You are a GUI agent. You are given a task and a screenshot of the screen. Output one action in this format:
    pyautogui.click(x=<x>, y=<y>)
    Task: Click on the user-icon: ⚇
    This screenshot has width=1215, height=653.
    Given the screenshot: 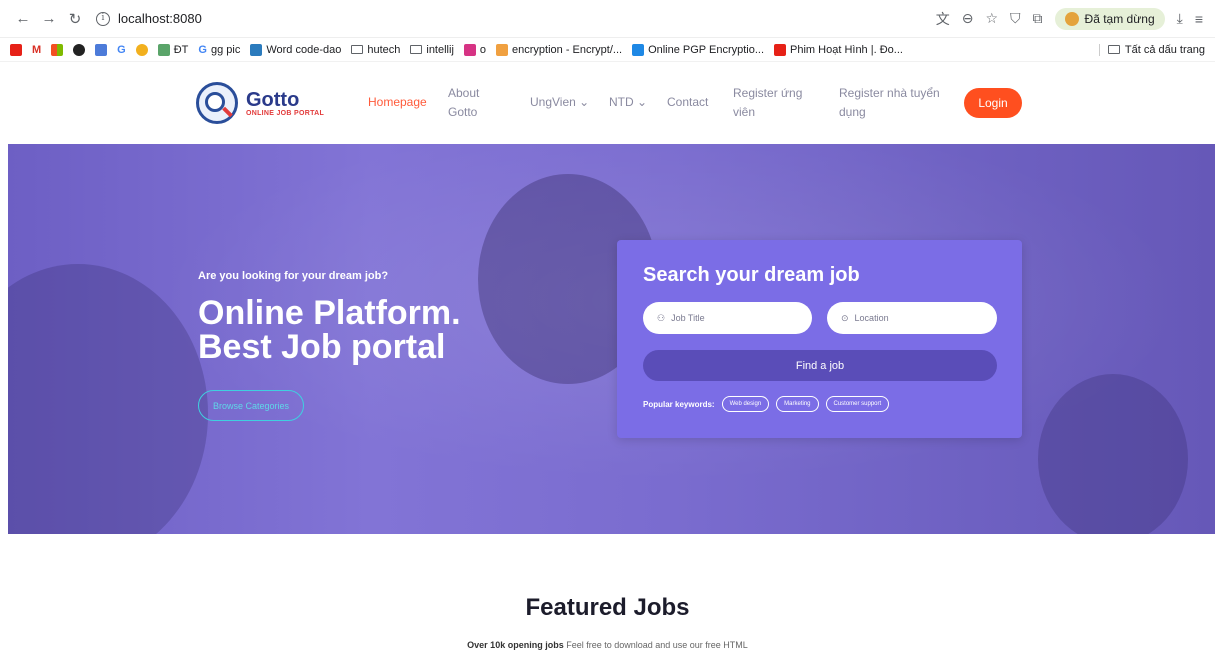 What is the action you would take?
    pyautogui.click(x=661, y=317)
    